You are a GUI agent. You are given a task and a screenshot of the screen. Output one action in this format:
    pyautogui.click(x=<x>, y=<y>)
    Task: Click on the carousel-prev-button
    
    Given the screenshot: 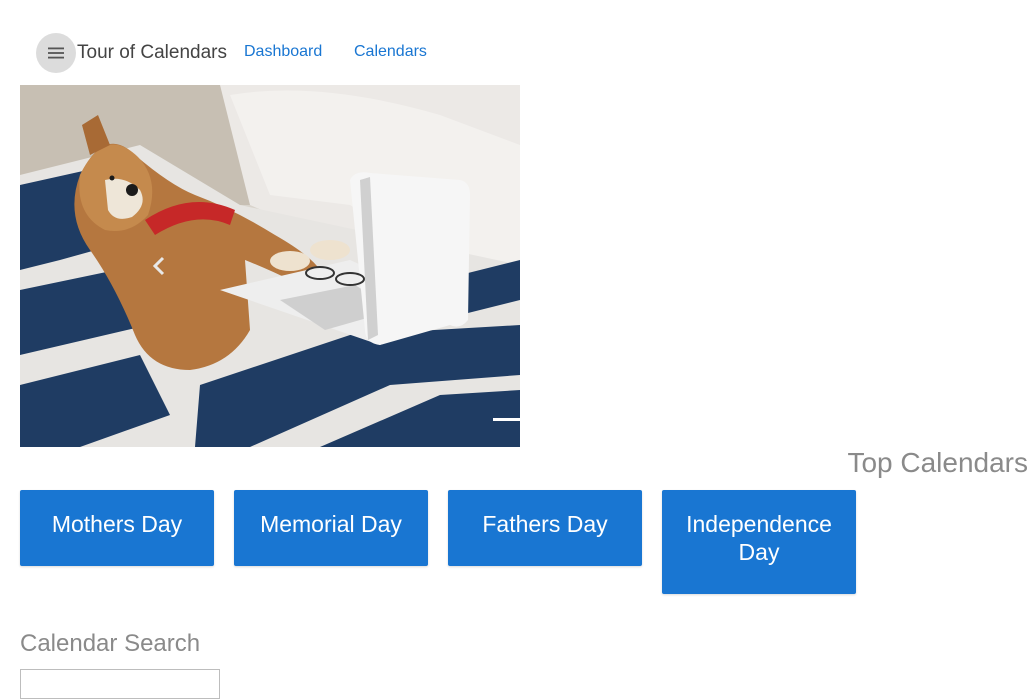 What is the action you would take?
    pyautogui.click(x=159, y=266)
    